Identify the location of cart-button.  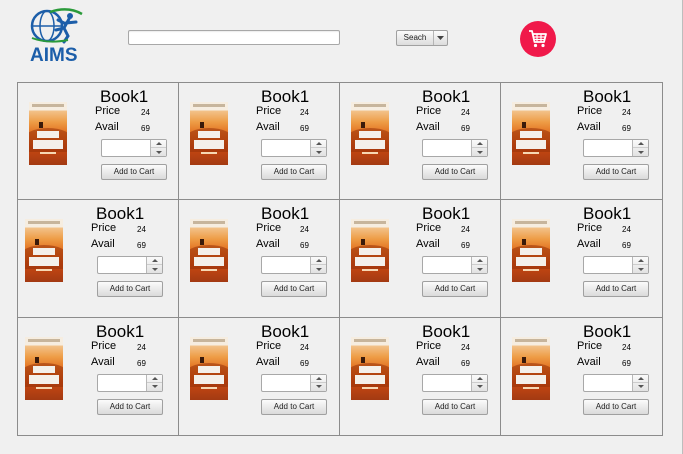
(538, 39).